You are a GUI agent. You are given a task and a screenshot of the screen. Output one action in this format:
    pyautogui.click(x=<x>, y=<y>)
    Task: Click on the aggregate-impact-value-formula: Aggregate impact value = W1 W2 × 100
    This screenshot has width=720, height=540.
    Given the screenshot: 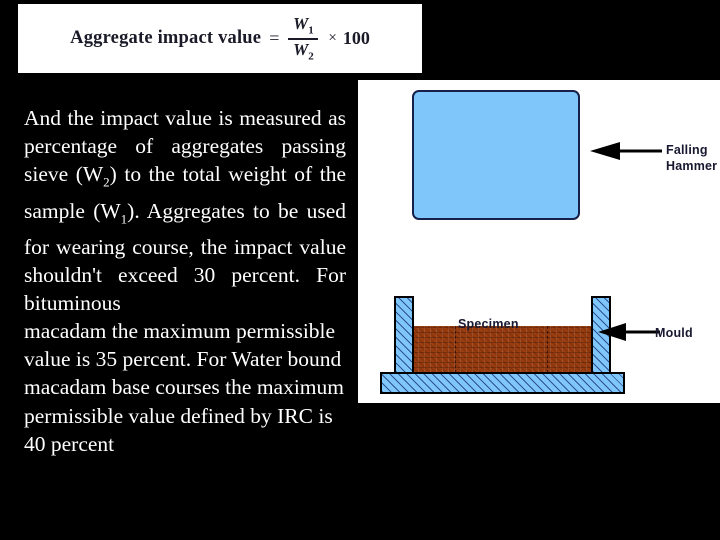 What is the action you would take?
    pyautogui.click(x=220, y=38)
    